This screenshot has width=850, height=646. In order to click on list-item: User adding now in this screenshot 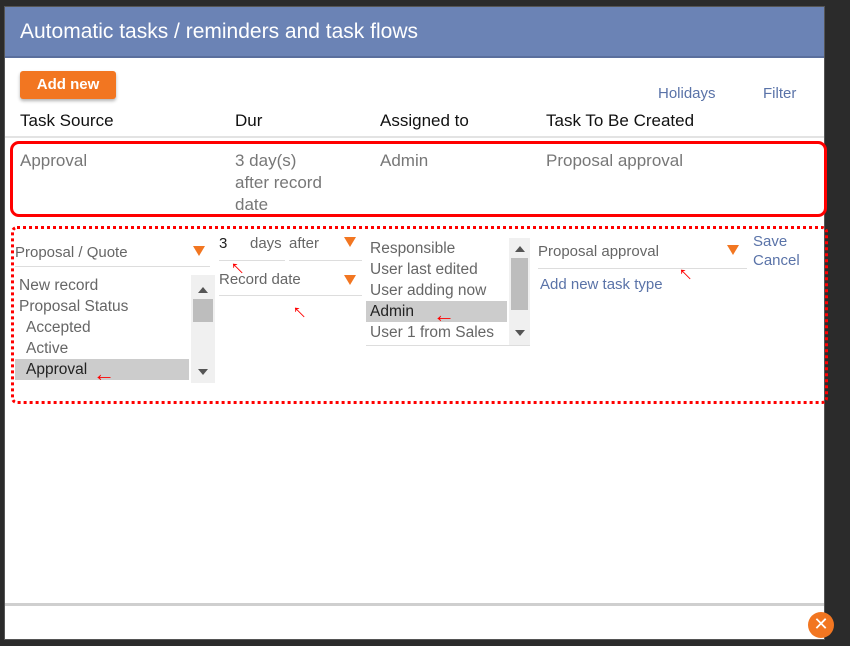, I will do `click(436, 290)`.